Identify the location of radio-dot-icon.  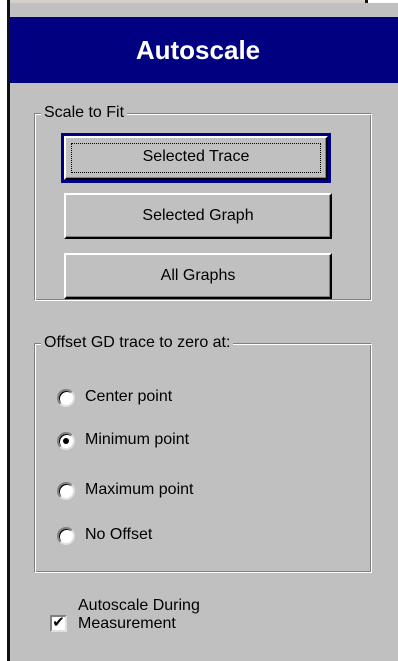
(66, 441).